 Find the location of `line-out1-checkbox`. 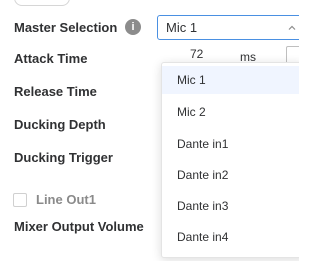

line-out1-checkbox is located at coordinates (20, 200).